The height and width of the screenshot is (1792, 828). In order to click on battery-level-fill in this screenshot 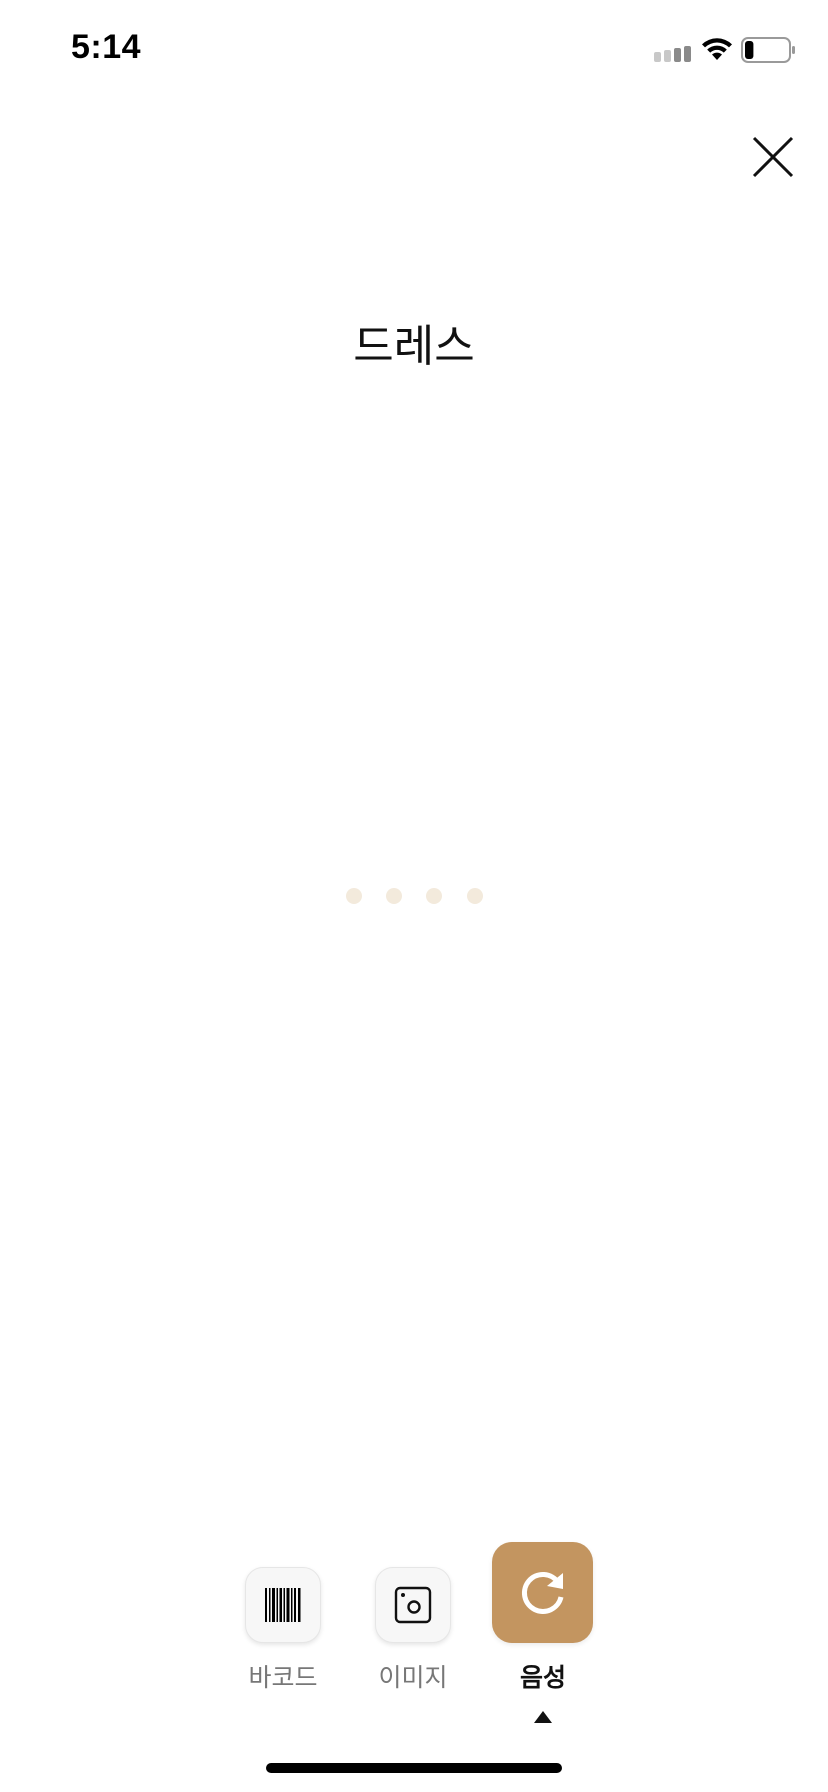, I will do `click(749, 50)`.